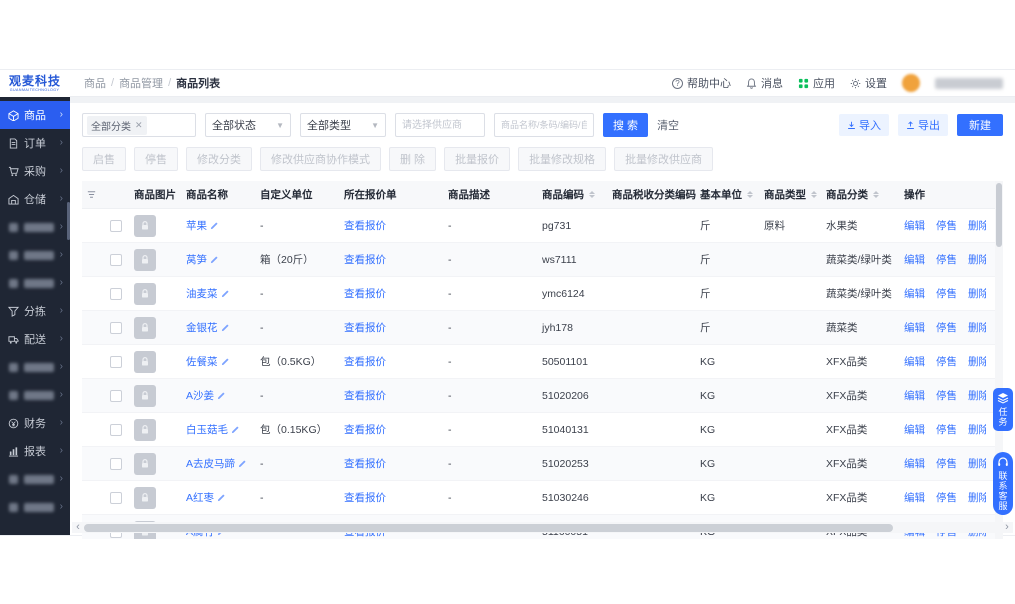 Image resolution: width=1015 pixels, height=604 pixels. What do you see at coordinates (320, 159) in the screenshot?
I see `bulk-action-button: 修改供应商协作模式` at bounding box center [320, 159].